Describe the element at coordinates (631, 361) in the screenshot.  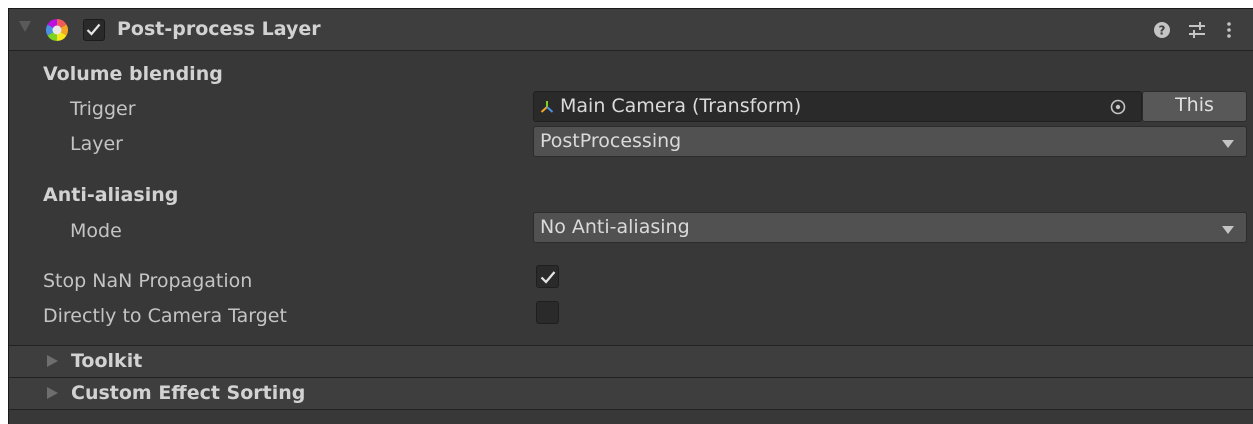
I see `toolkit-foldout: Toolkit` at that location.